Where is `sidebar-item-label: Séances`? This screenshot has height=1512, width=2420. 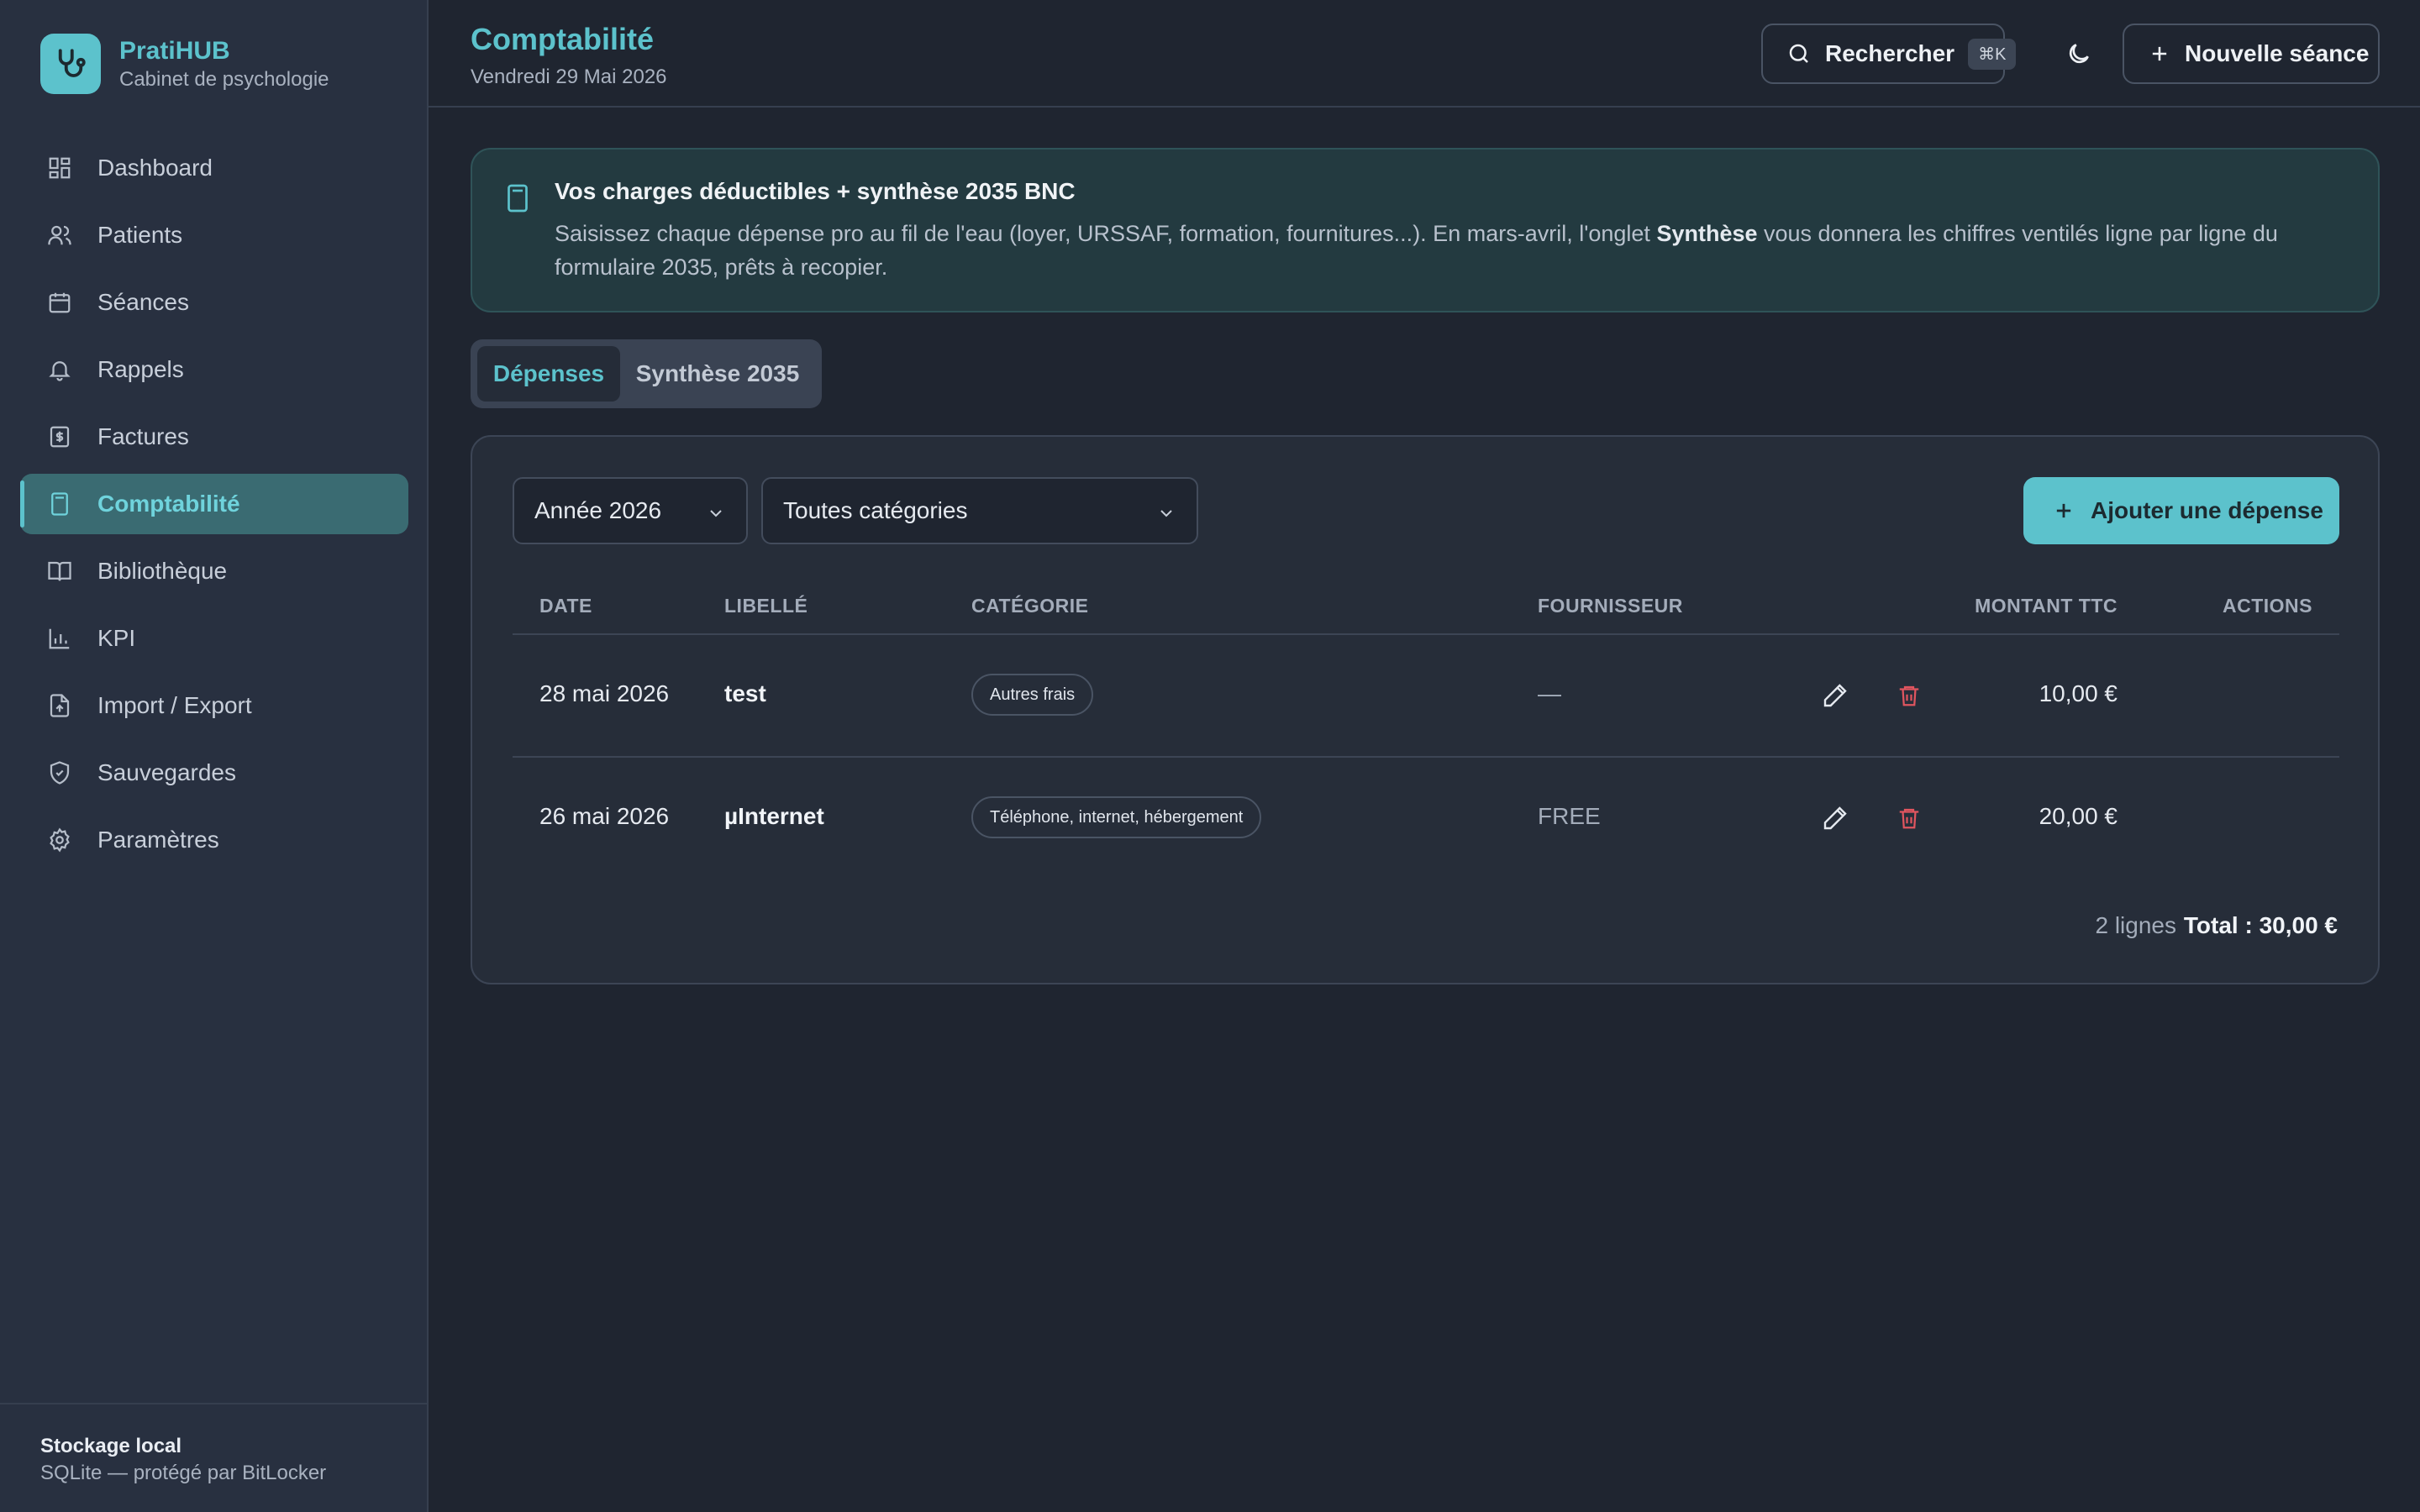 sidebar-item-label: Séances is located at coordinates (143, 302).